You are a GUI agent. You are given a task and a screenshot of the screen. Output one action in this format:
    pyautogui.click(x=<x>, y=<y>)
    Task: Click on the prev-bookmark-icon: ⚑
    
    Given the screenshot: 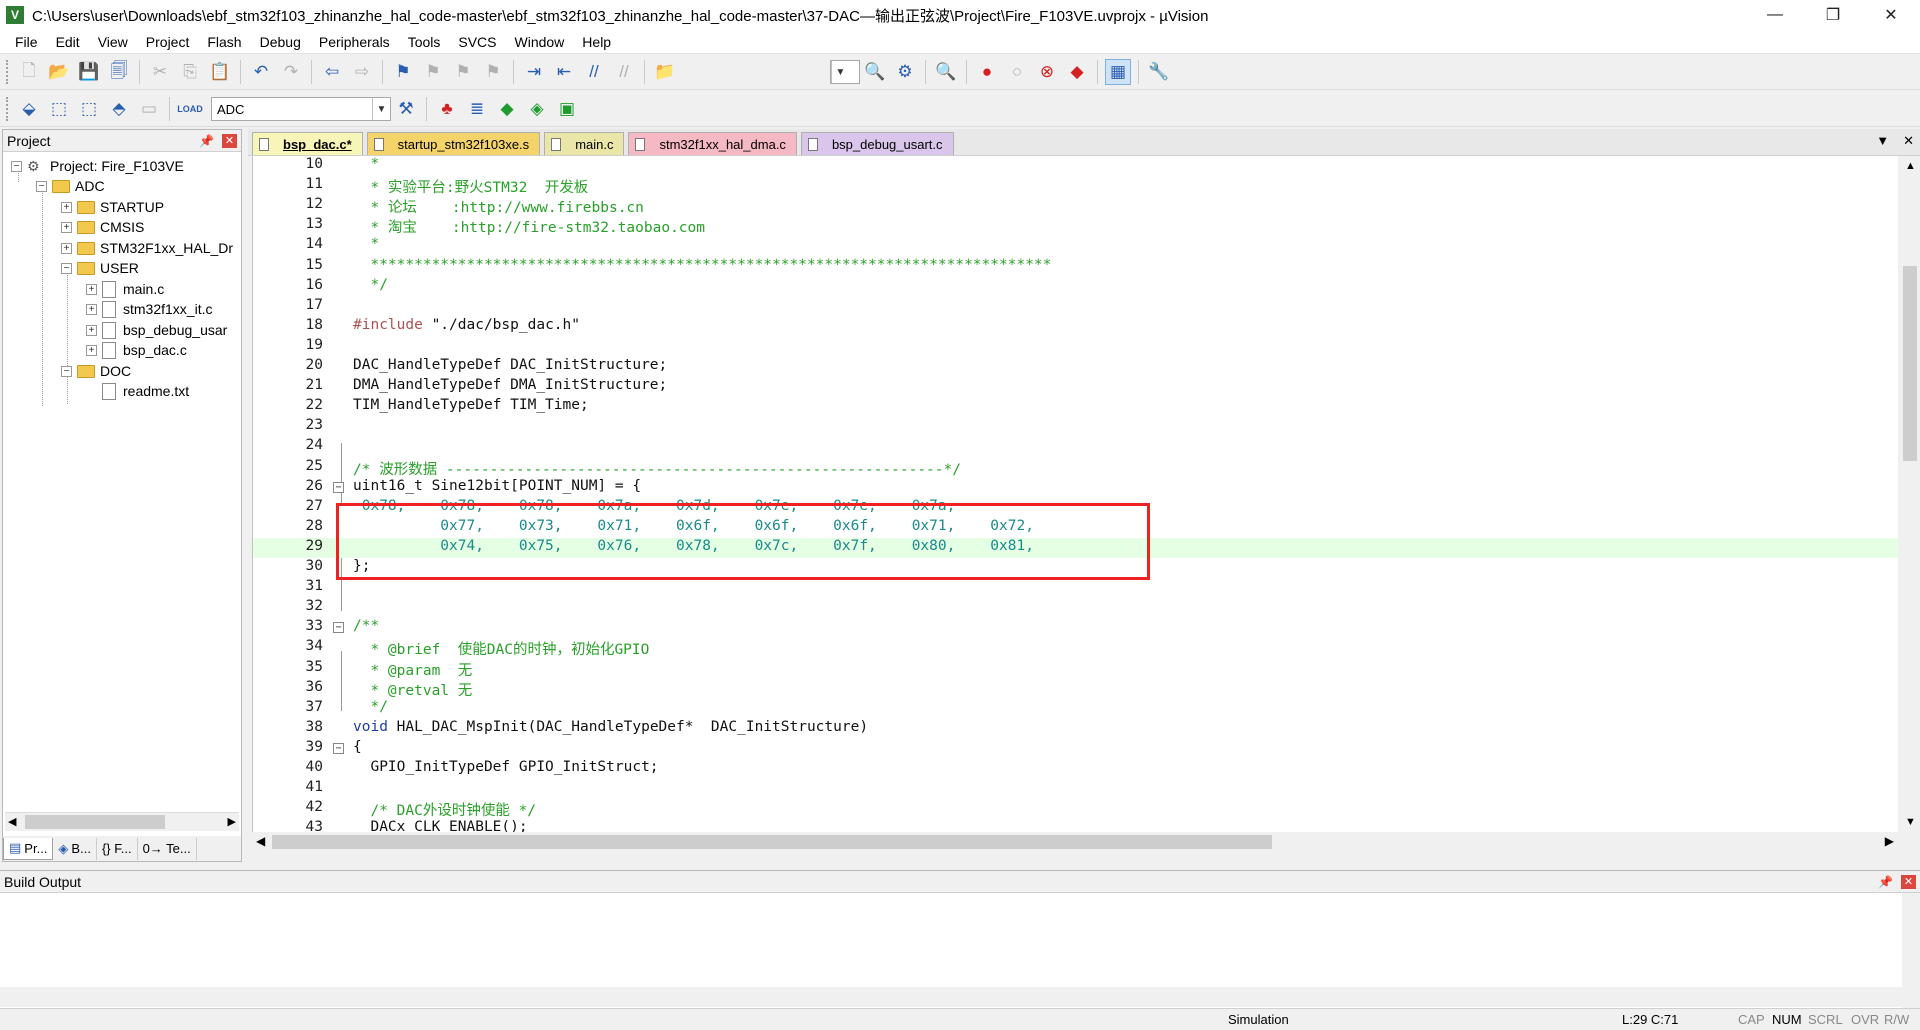 What is the action you would take?
    pyautogui.click(x=433, y=72)
    